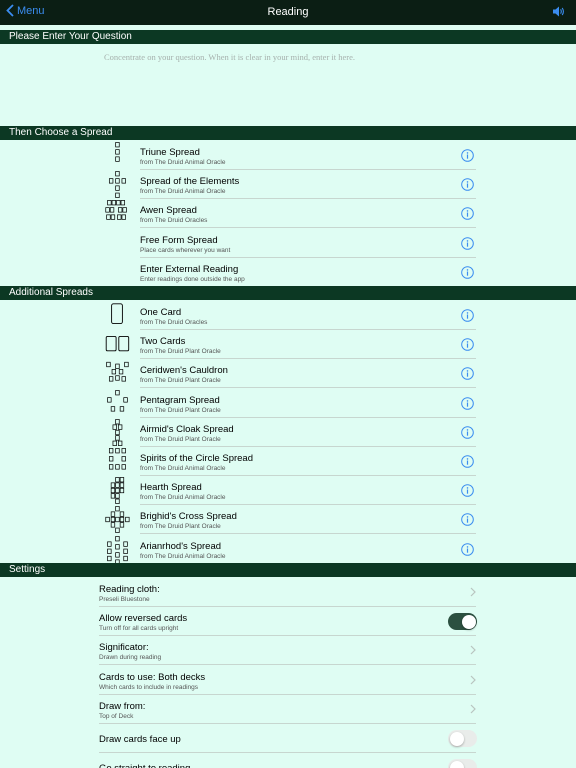 Image resolution: width=576 pixels, height=768 pixels. Describe the element at coordinates (288, 570) in the screenshot. I see `settings-header: Settings` at that location.